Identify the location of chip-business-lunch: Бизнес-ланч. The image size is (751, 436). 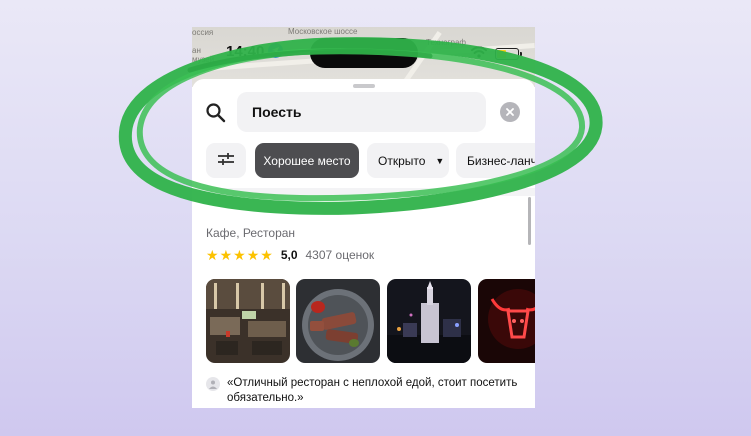
(495, 160).